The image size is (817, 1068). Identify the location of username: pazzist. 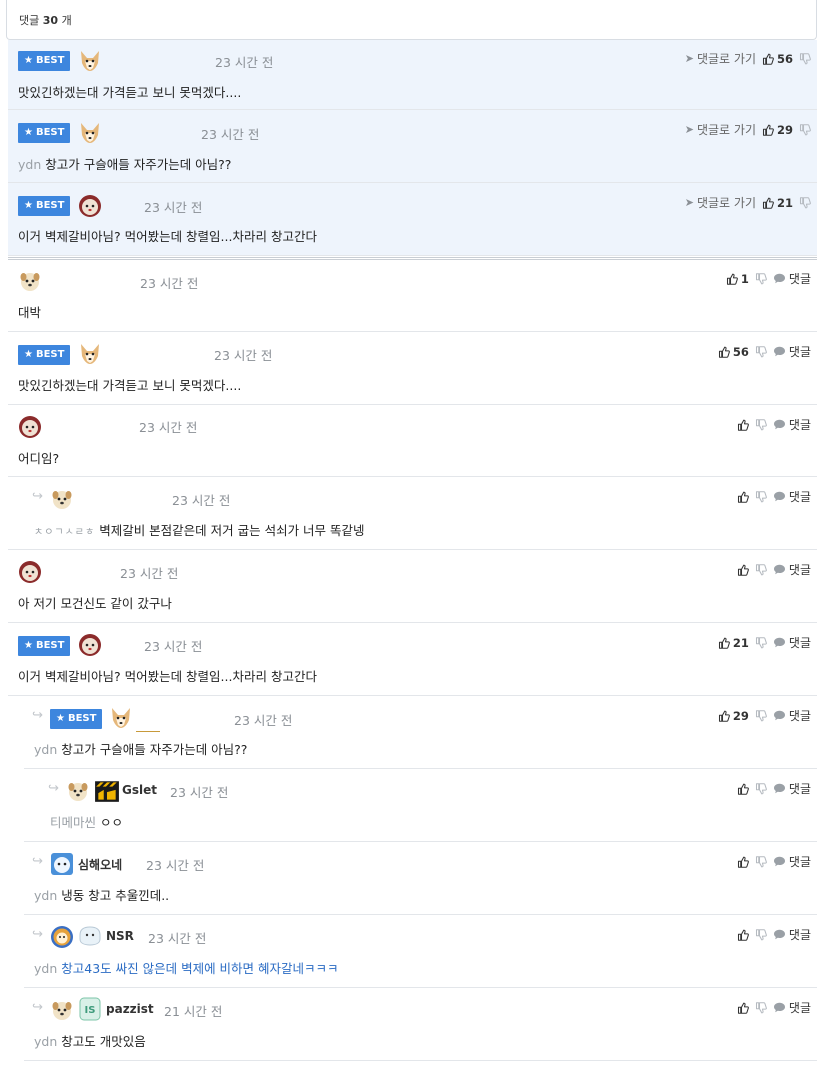
(130, 1009).